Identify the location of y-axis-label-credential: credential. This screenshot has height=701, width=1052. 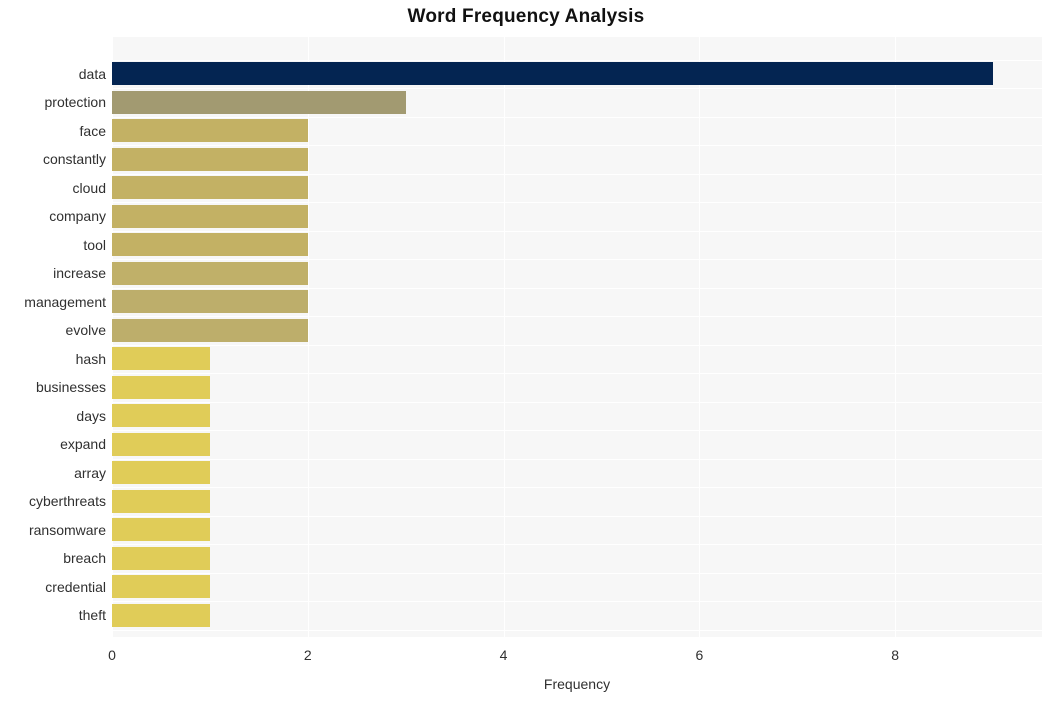
(75, 586).